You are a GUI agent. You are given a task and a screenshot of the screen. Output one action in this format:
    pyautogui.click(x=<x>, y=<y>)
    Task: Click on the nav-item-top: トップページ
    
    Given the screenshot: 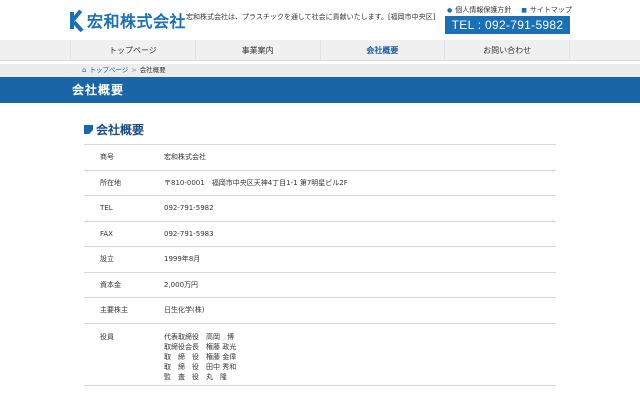 What is the action you would take?
    pyautogui.click(x=132, y=50)
    